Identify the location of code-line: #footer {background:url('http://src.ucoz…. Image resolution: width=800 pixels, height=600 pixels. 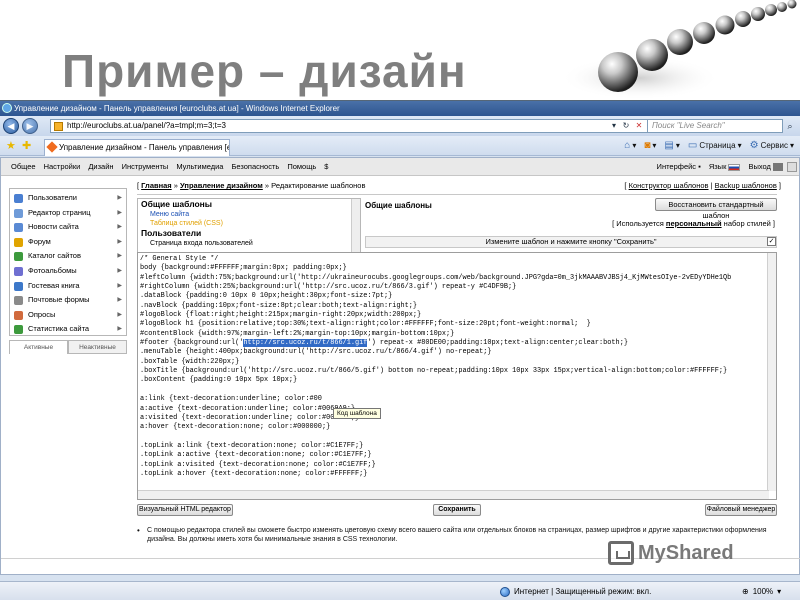
(453, 343).